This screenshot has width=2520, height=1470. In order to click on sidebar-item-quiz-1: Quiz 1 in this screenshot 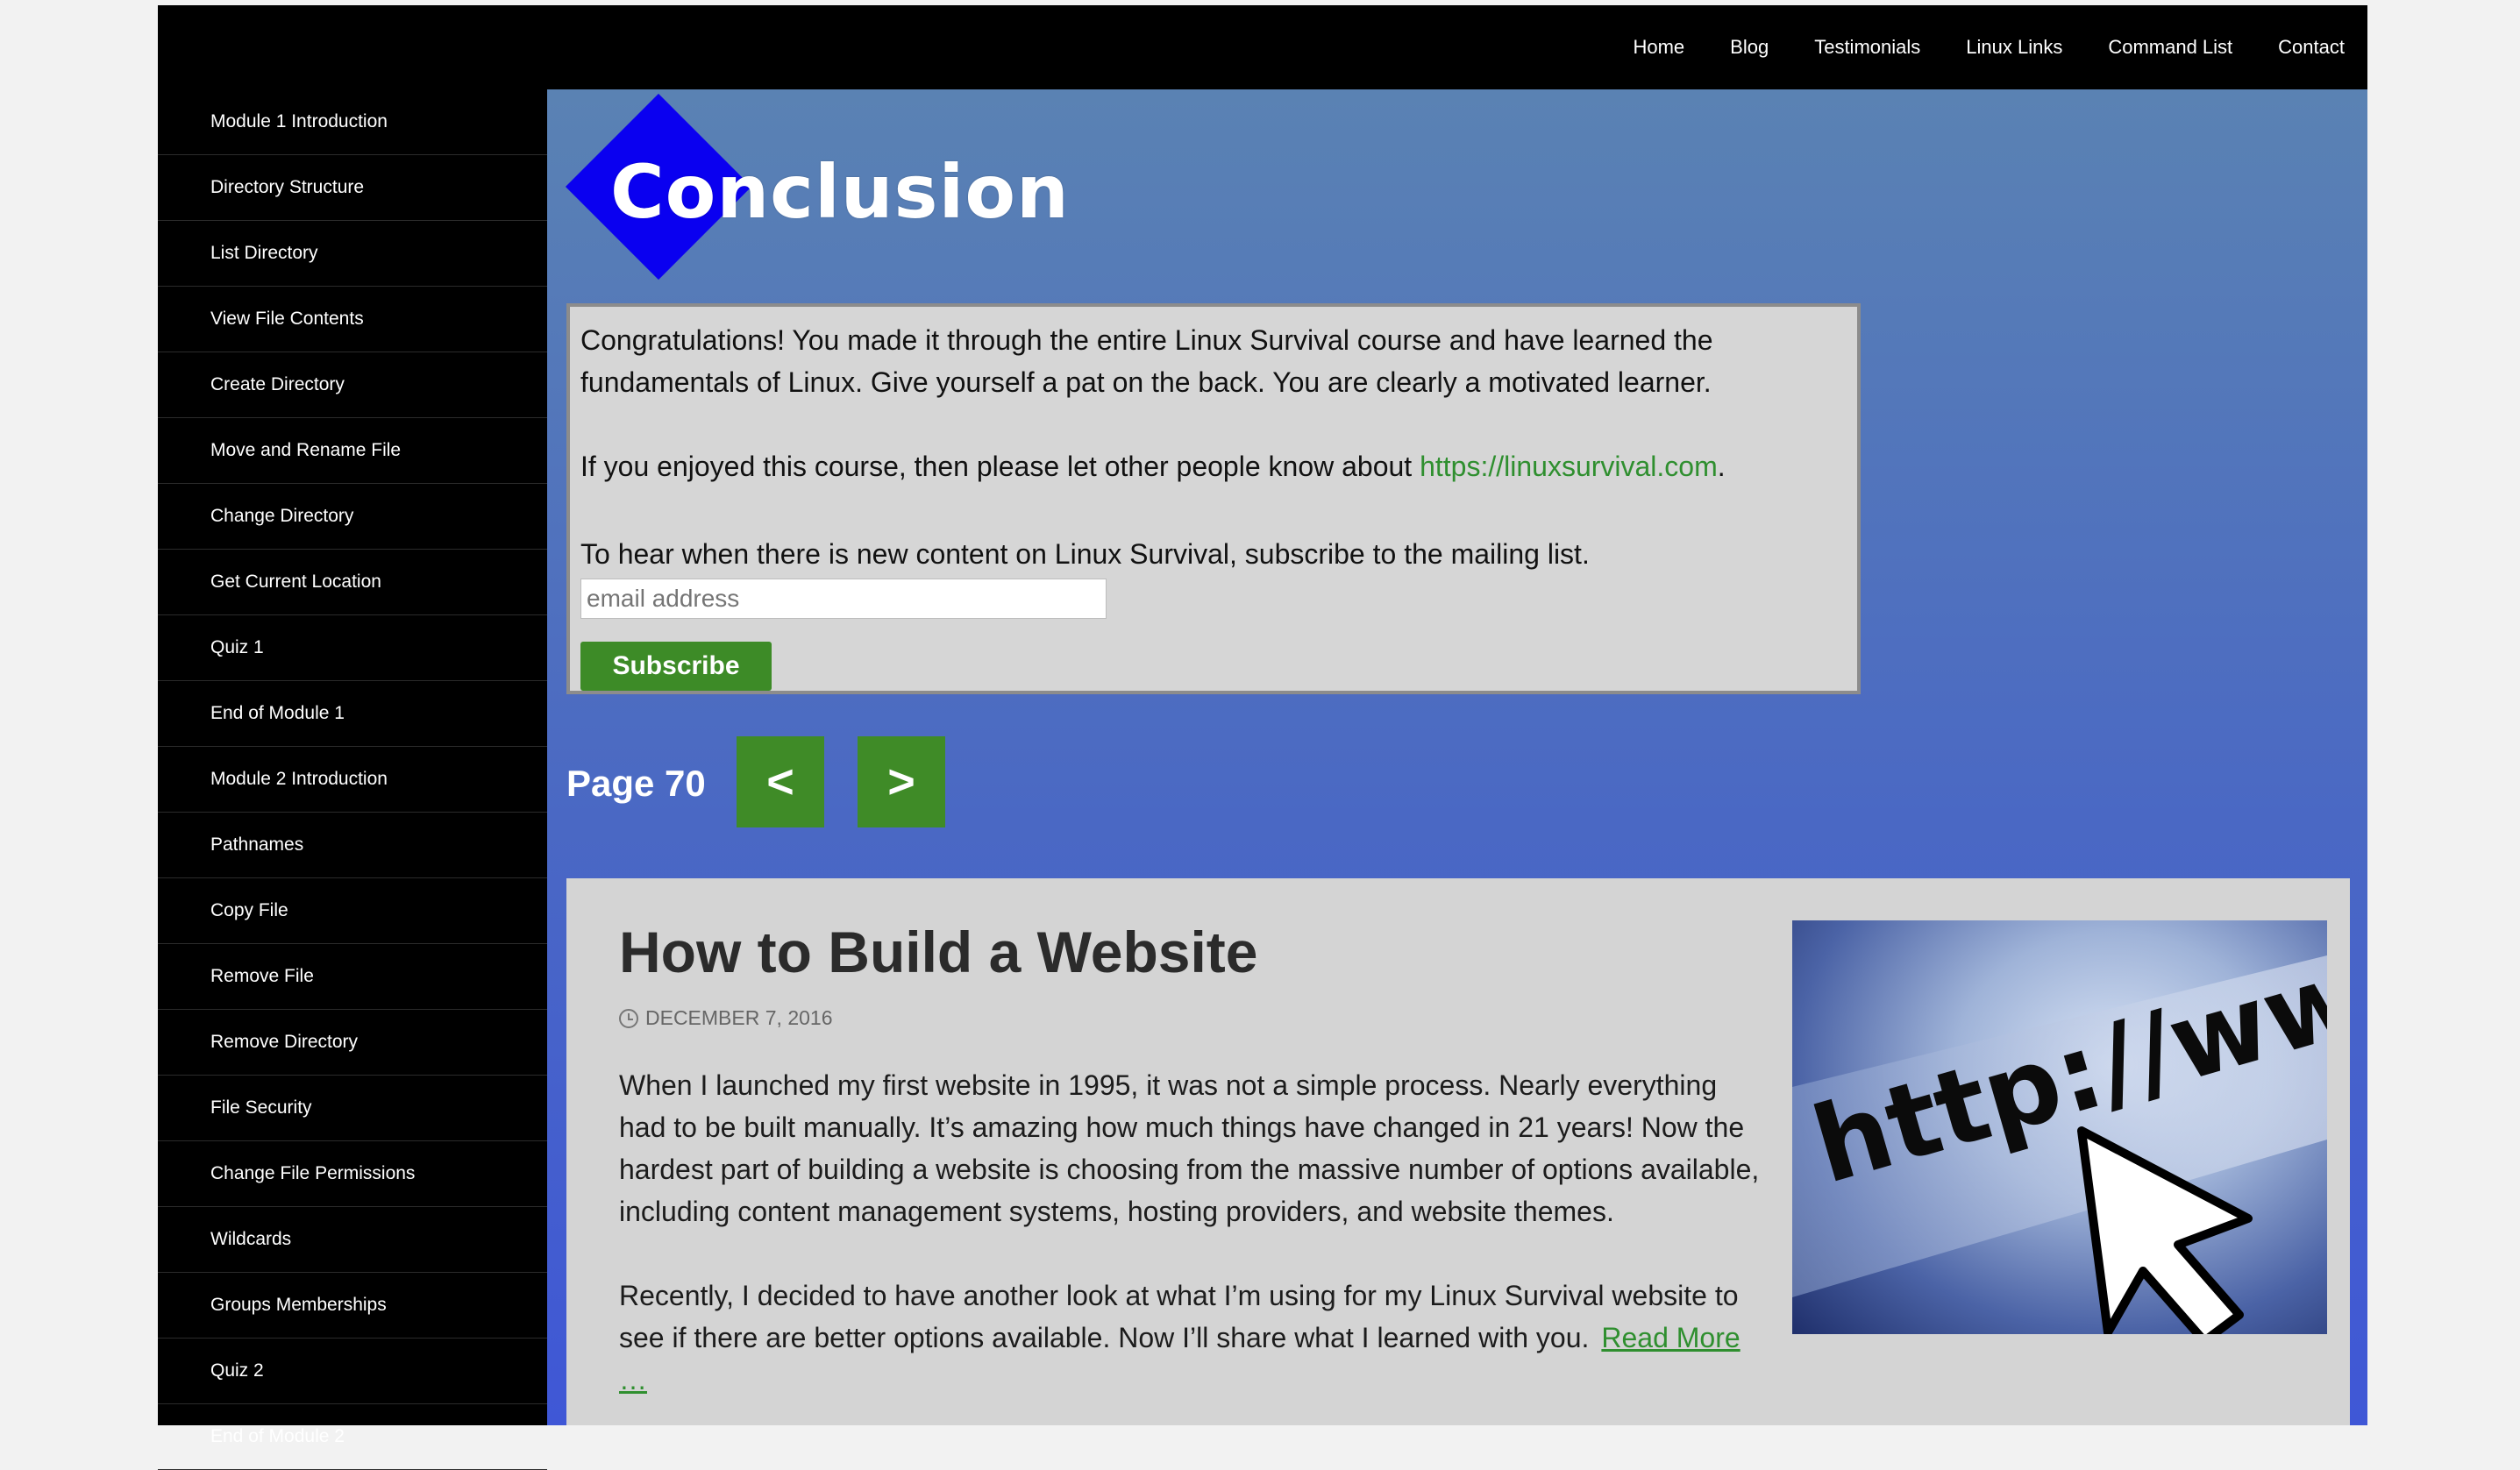, I will do `click(352, 648)`.